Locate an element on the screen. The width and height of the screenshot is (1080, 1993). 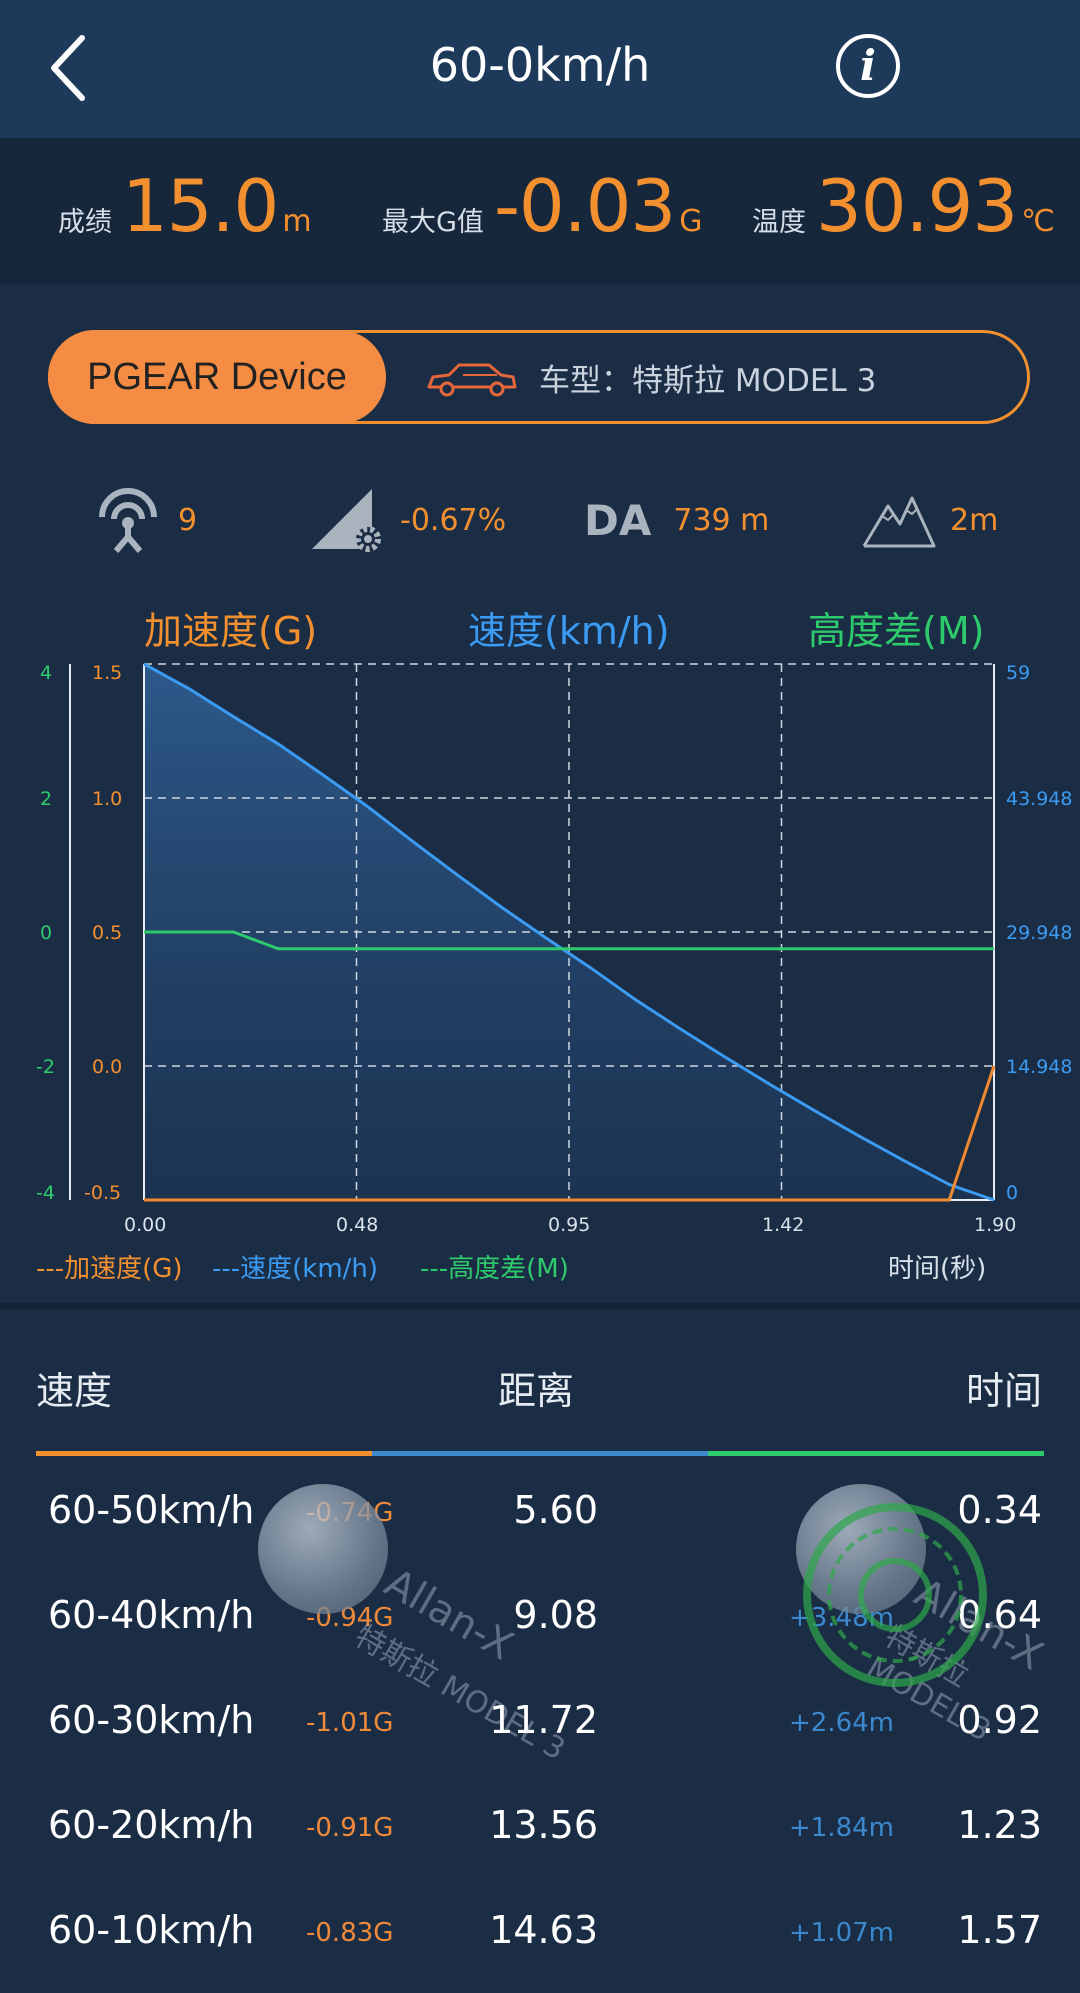
header-bar: 60-0km/h i is located at coordinates (540, 69).